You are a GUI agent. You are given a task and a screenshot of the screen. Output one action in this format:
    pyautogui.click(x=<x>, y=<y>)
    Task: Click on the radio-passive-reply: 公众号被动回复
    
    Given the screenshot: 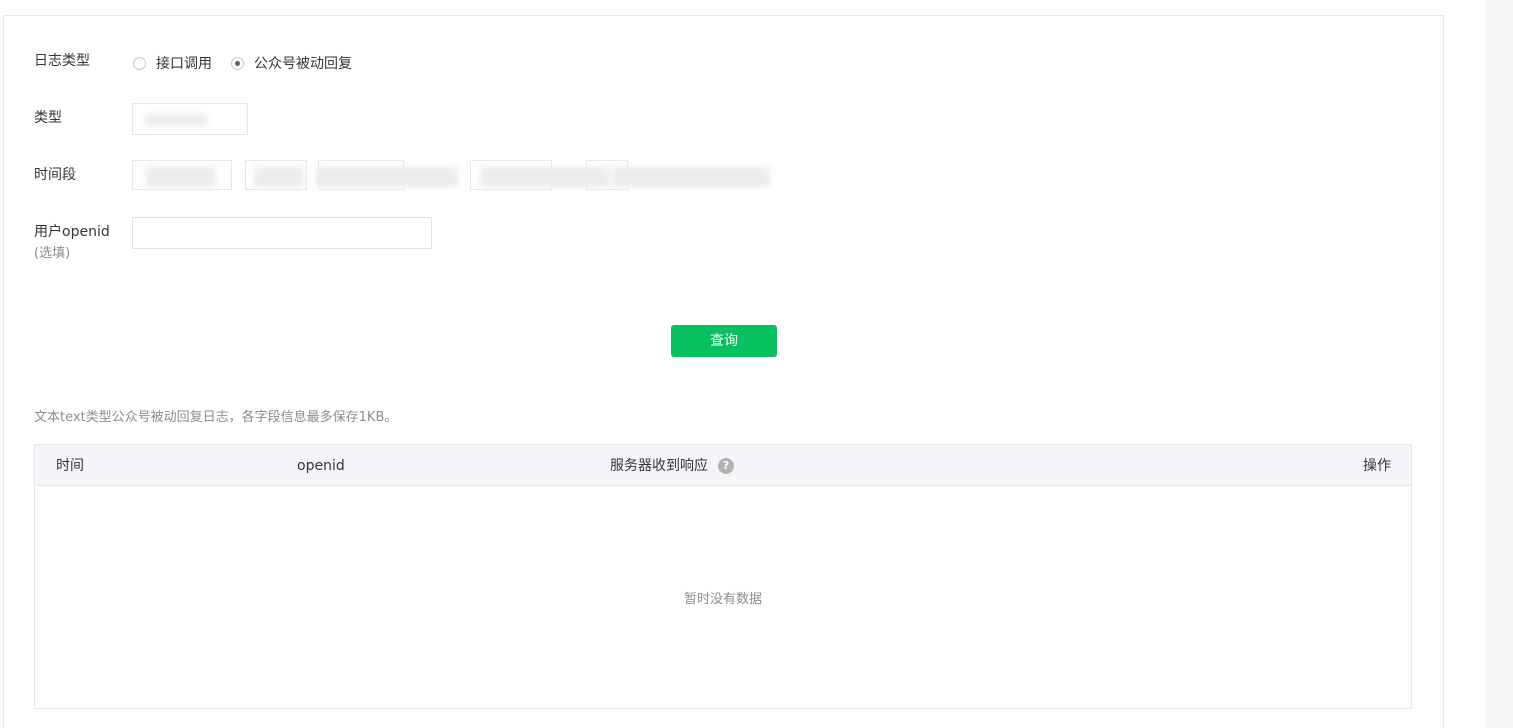 What is the action you would take?
    pyautogui.click(x=291, y=63)
    